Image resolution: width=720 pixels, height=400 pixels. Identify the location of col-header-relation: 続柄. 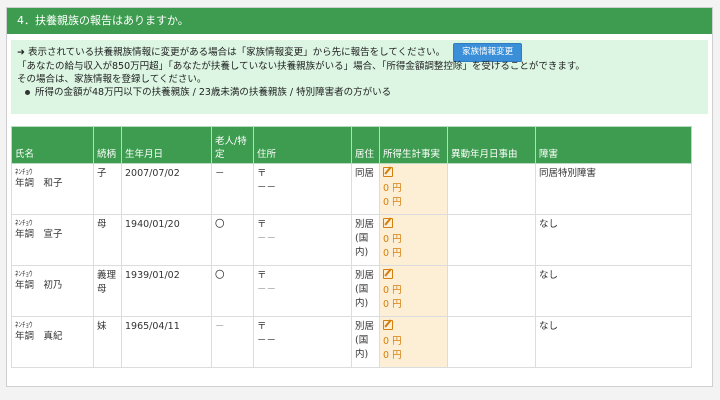
(107, 145).